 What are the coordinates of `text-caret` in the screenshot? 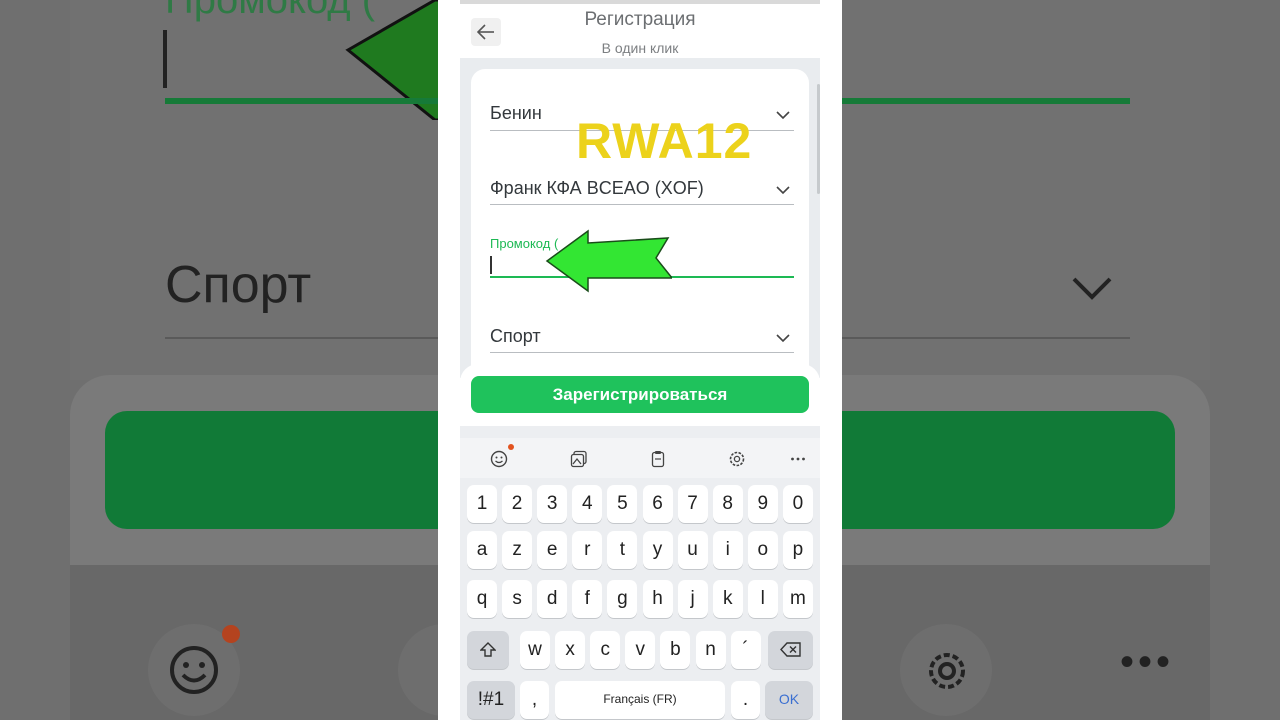 It's located at (491, 265).